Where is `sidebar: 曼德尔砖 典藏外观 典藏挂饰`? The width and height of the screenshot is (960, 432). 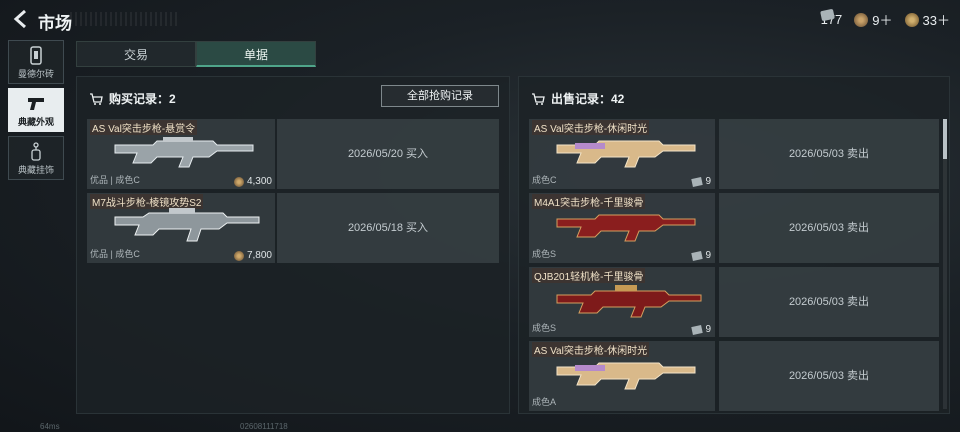 sidebar: 曼德尔砖 典藏外观 典藏挂饰 is located at coordinates (37, 112).